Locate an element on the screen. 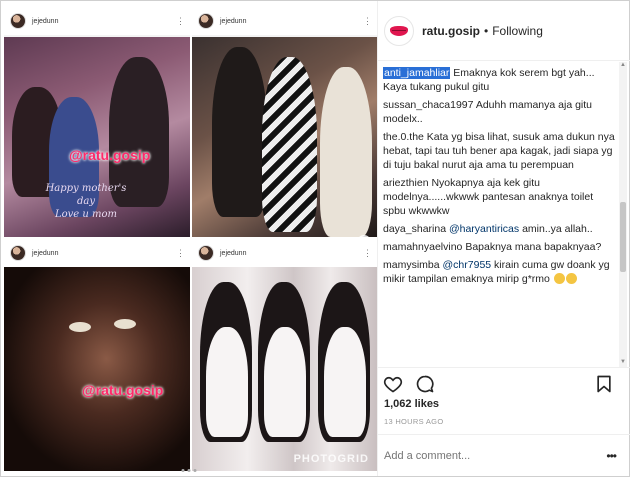  figure-1-dress is located at coordinates (227, 382).